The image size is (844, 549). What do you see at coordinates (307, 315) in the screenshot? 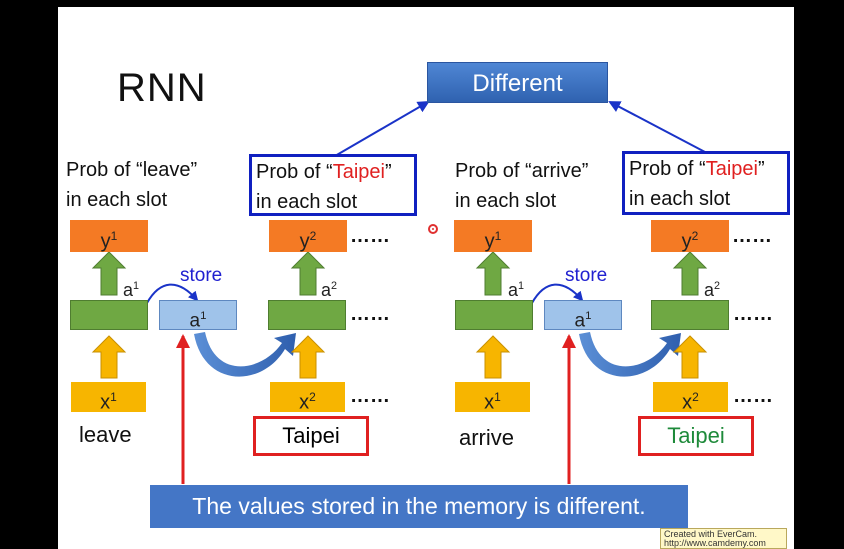
I see `hidden-layer-2-left` at bounding box center [307, 315].